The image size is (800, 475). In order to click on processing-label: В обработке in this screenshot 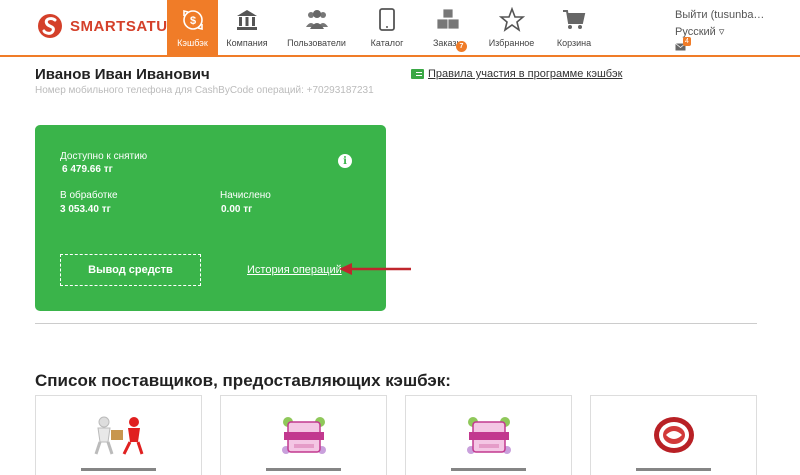, I will do `click(89, 195)`.